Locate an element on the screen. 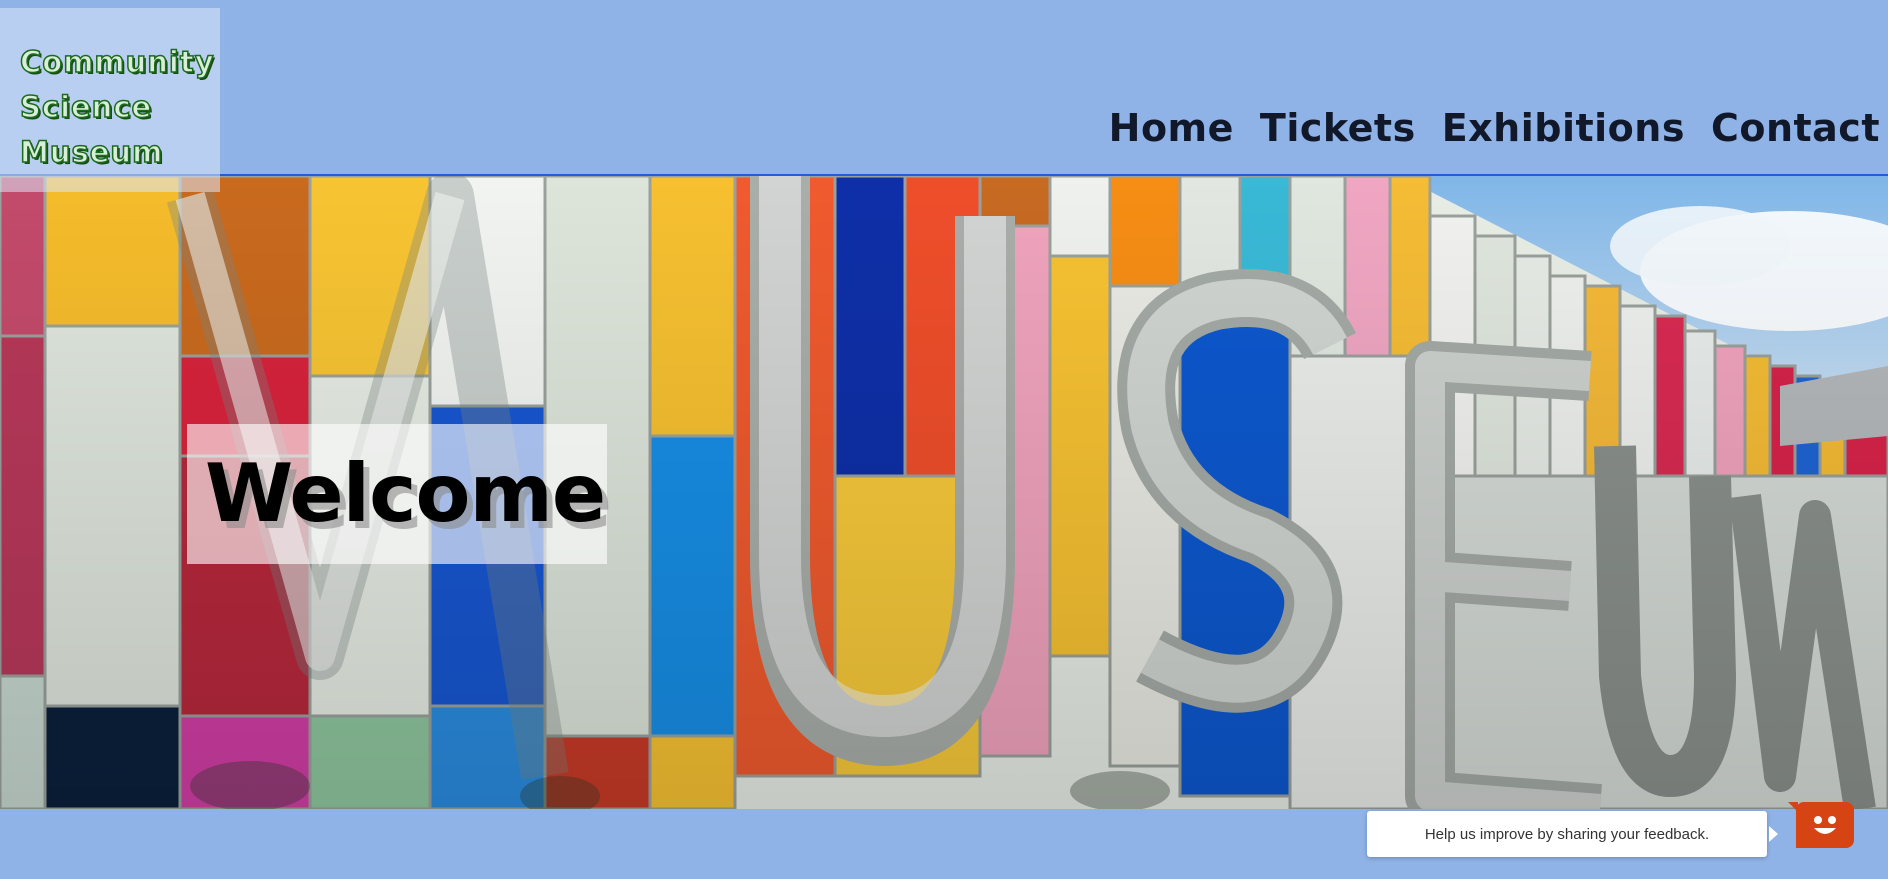 Image resolution: width=1888 pixels, height=879 pixels. nav-home-link: Home is located at coordinates (1171, 128).